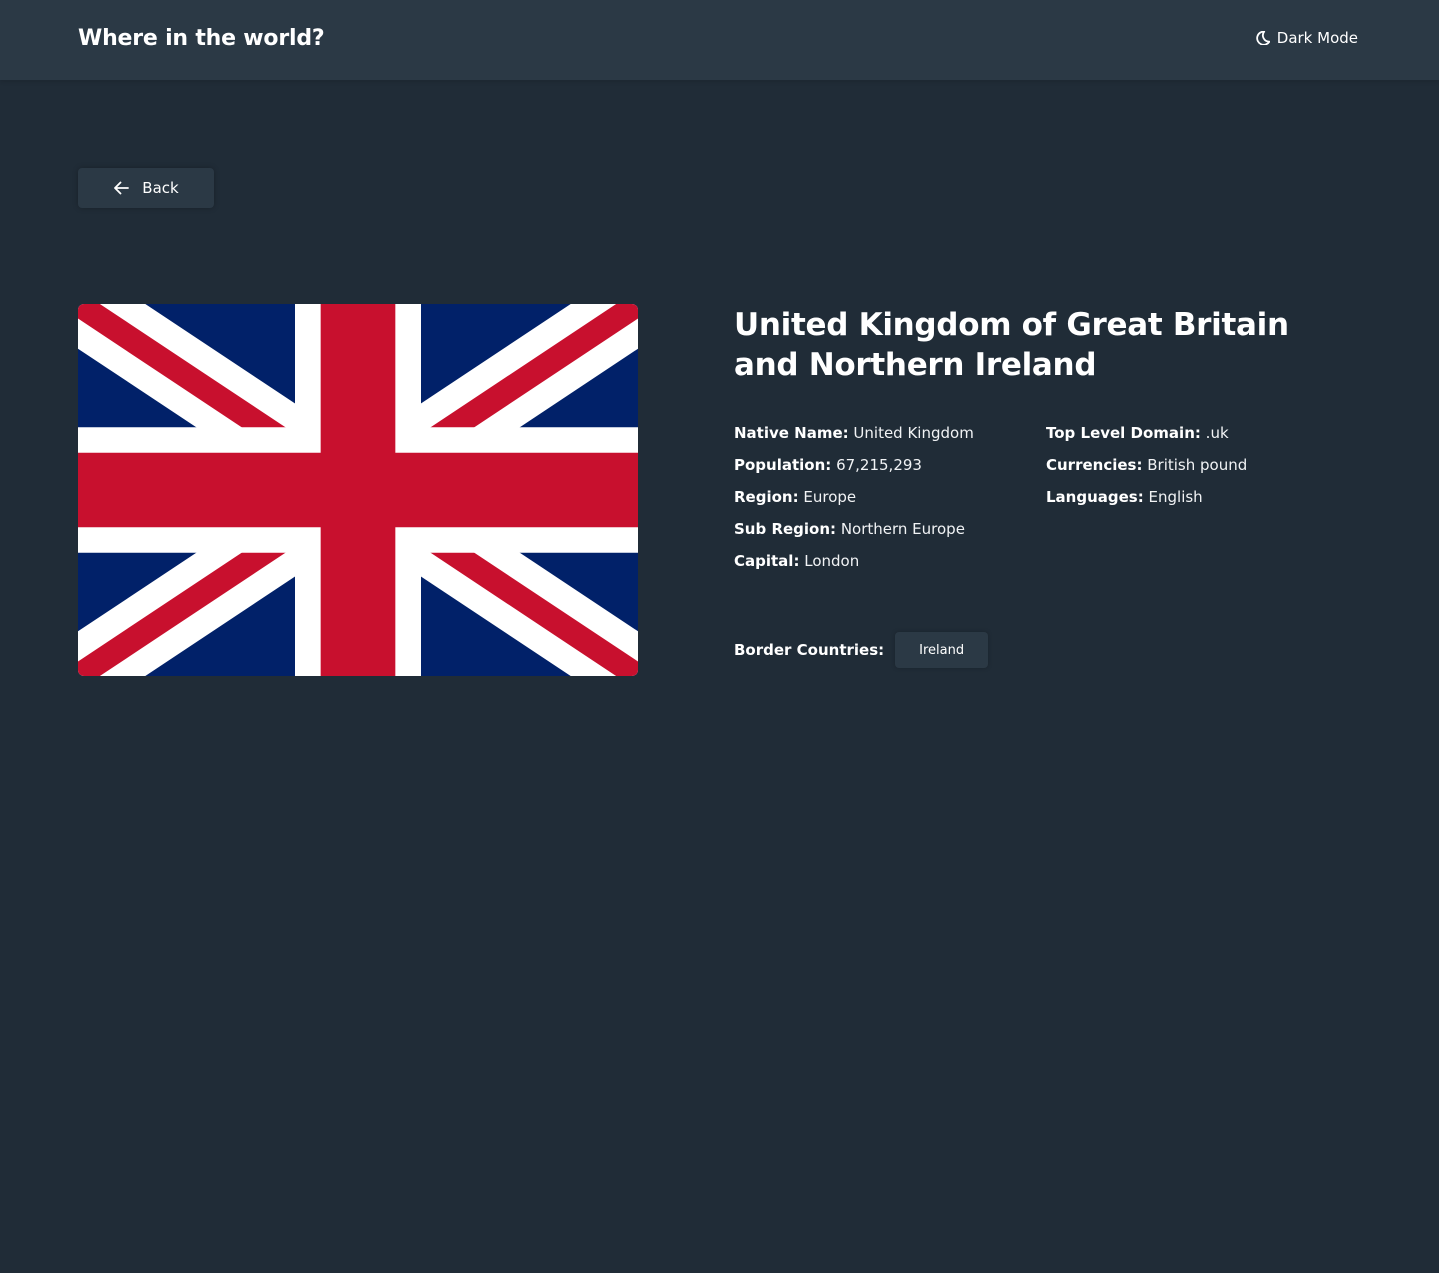  I want to click on detail-label: Currencies:, so click(1094, 465).